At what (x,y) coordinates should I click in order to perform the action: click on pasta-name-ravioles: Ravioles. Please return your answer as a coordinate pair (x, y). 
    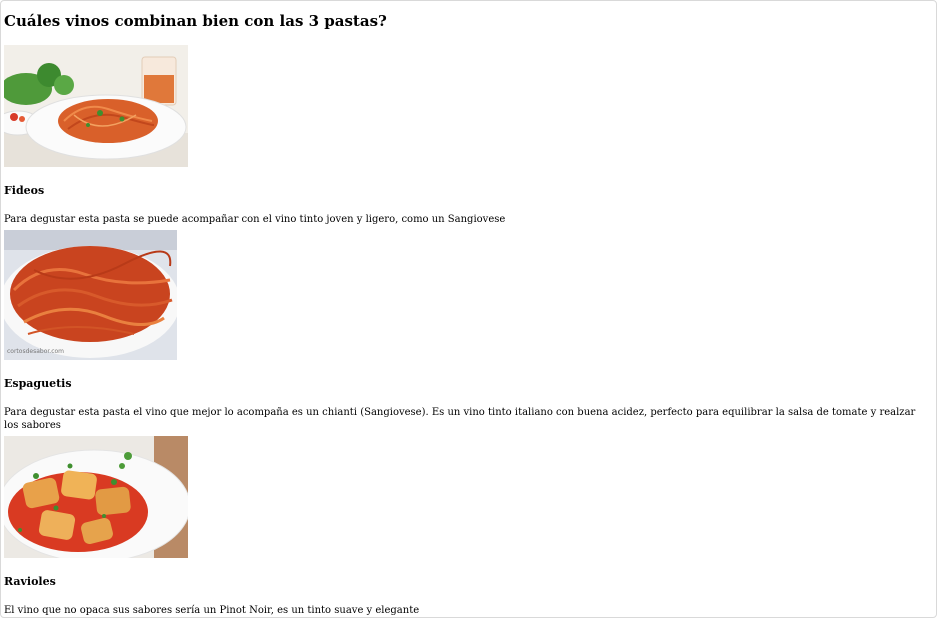
    Looking at the image, I should click on (30, 581).